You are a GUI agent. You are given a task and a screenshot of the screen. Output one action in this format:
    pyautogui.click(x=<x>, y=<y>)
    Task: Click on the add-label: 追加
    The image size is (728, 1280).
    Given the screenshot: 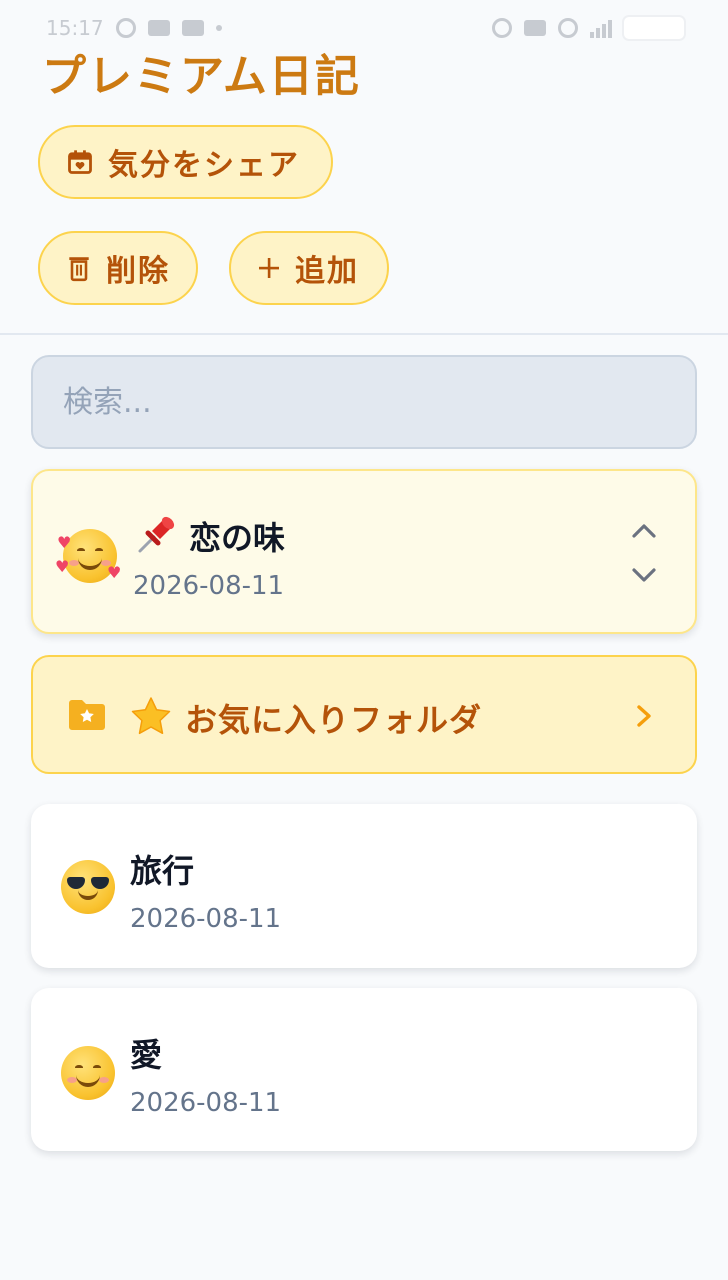 What is the action you would take?
    pyautogui.click(x=327, y=271)
    